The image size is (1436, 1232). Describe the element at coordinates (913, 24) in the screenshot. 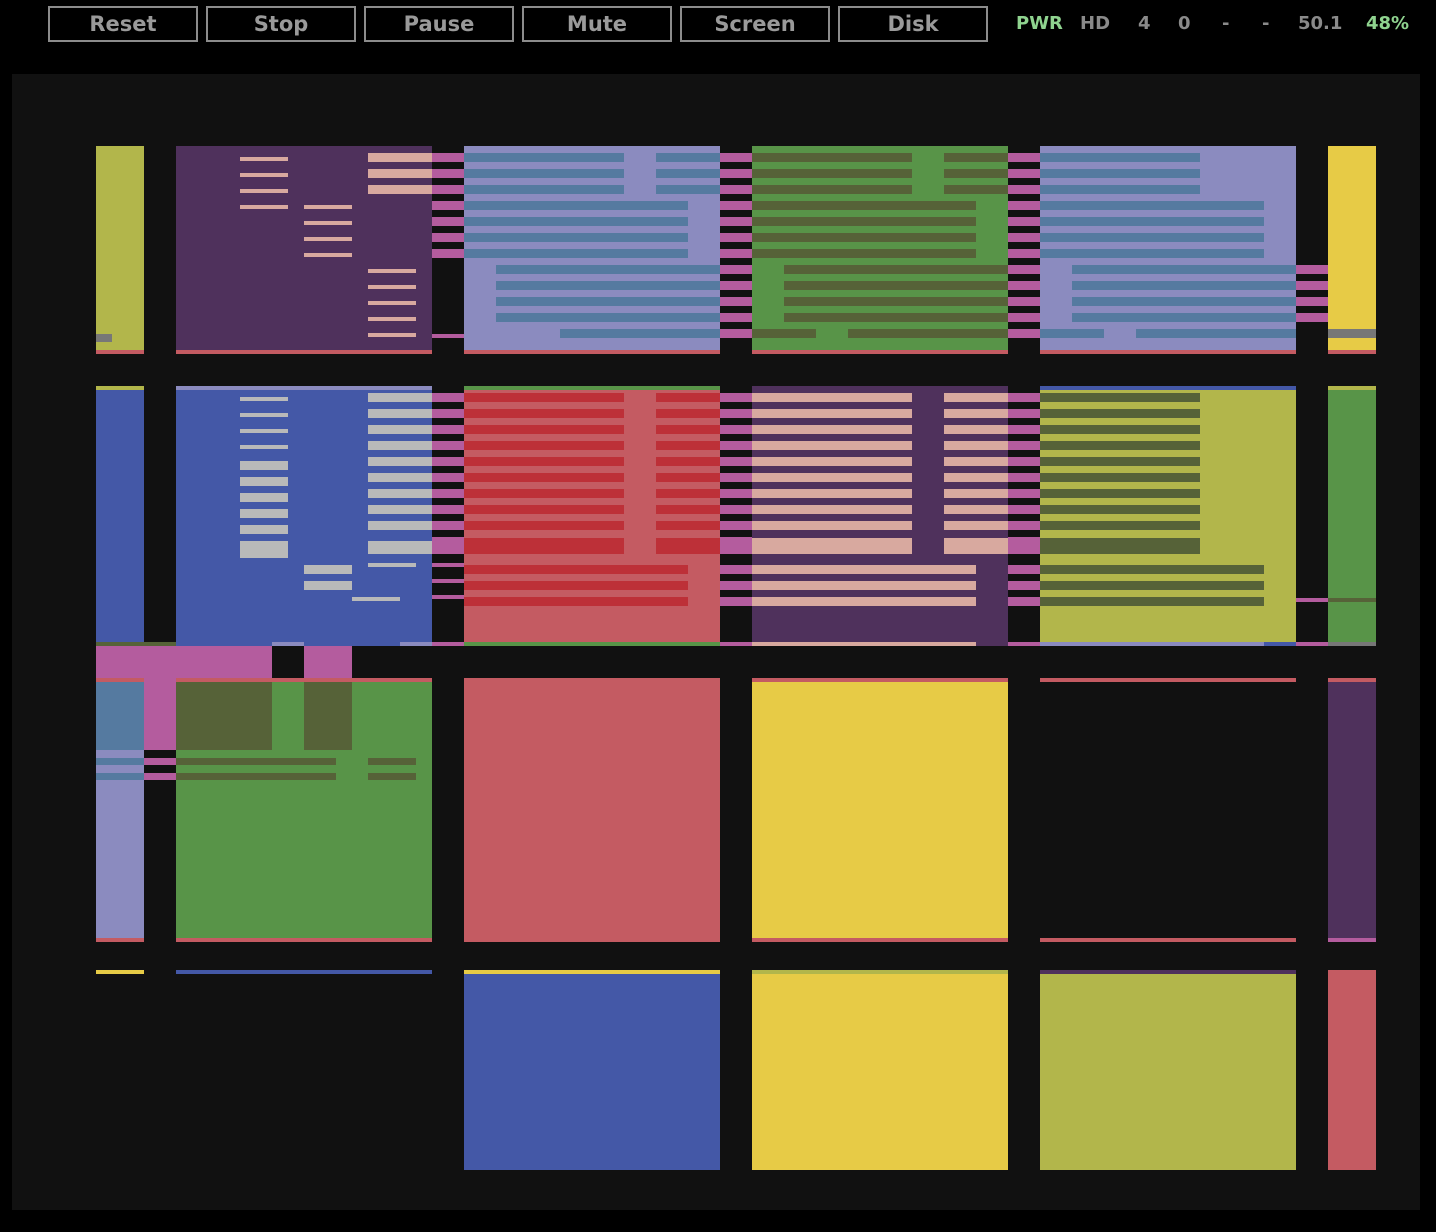

I see `disk-button: Disk` at that location.